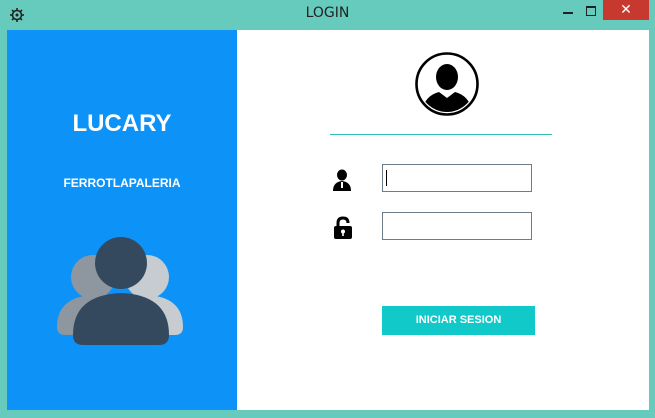 This screenshot has width=655, height=418. I want to click on username-field, so click(457, 178).